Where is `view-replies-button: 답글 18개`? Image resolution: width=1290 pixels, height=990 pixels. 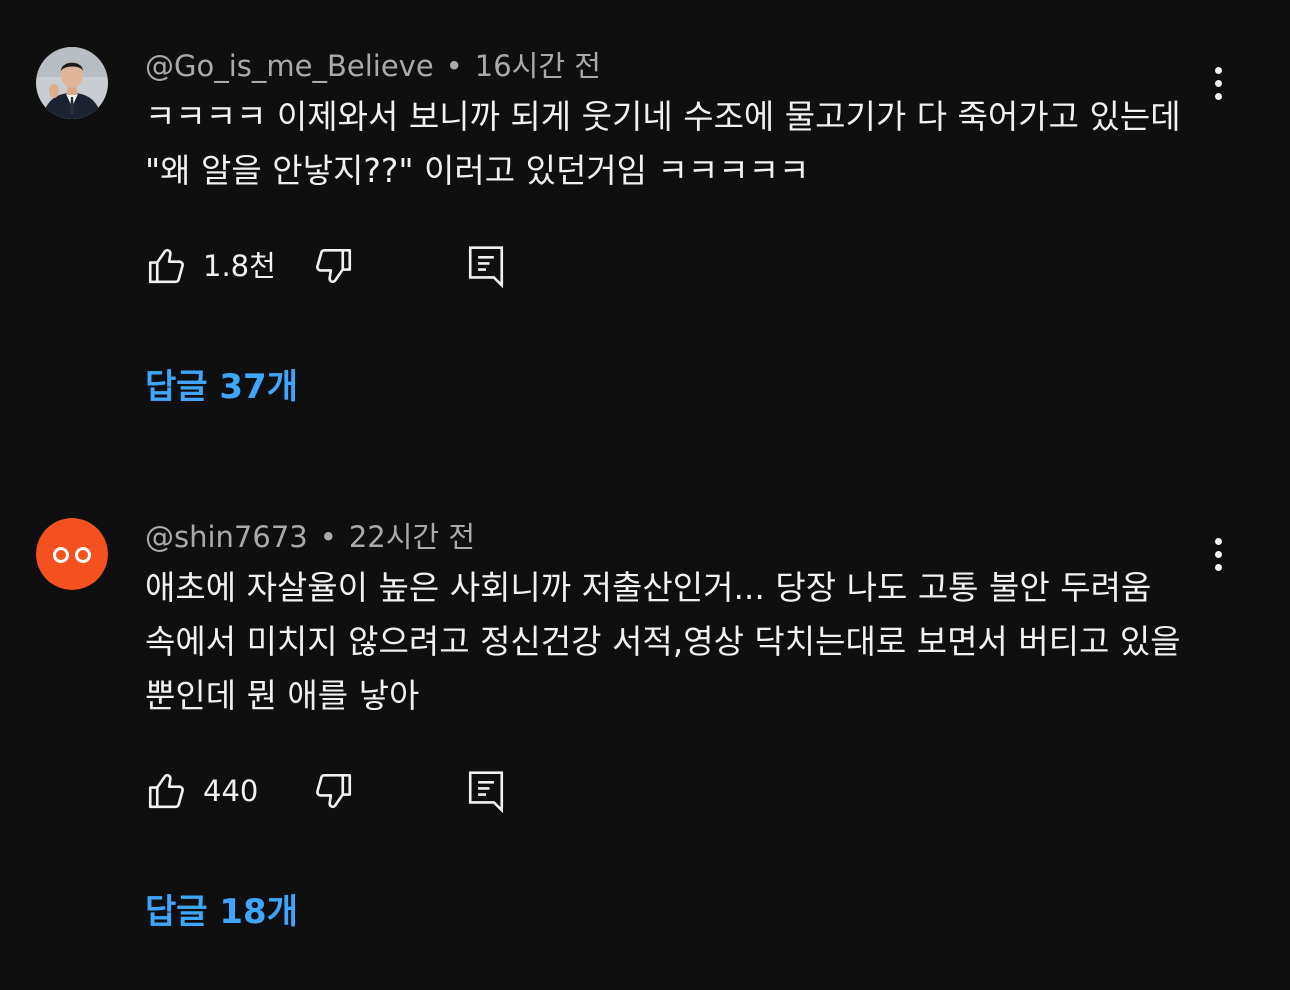 view-replies-button: 답글 18개 is located at coordinates (221, 912).